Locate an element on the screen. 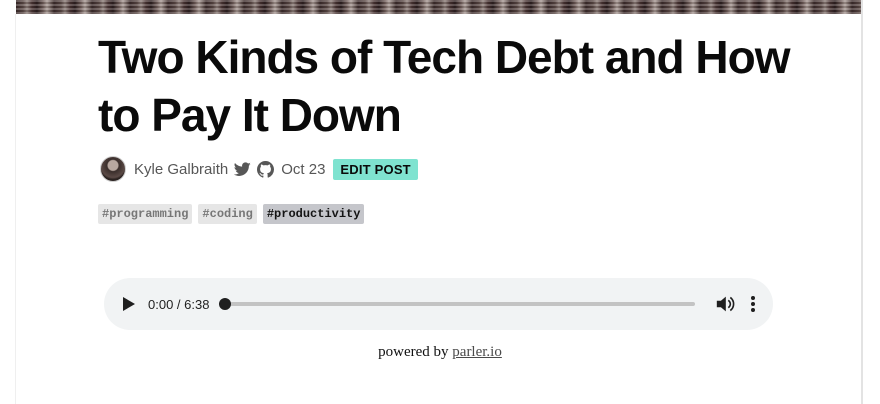  tag-productivity: #productivity is located at coordinates (313, 214).